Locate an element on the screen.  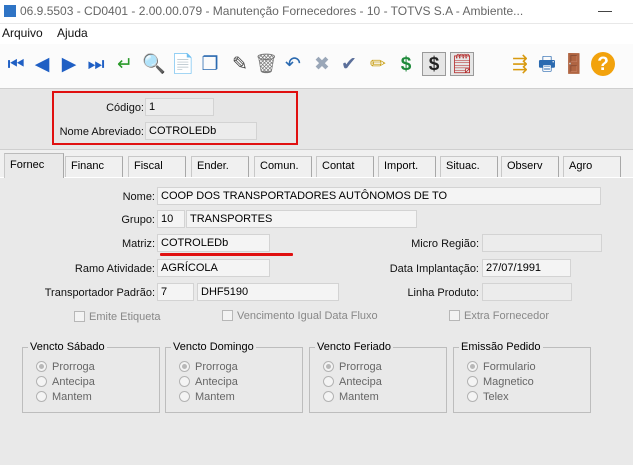
codigo-field: 1 is located at coordinates (179, 107).